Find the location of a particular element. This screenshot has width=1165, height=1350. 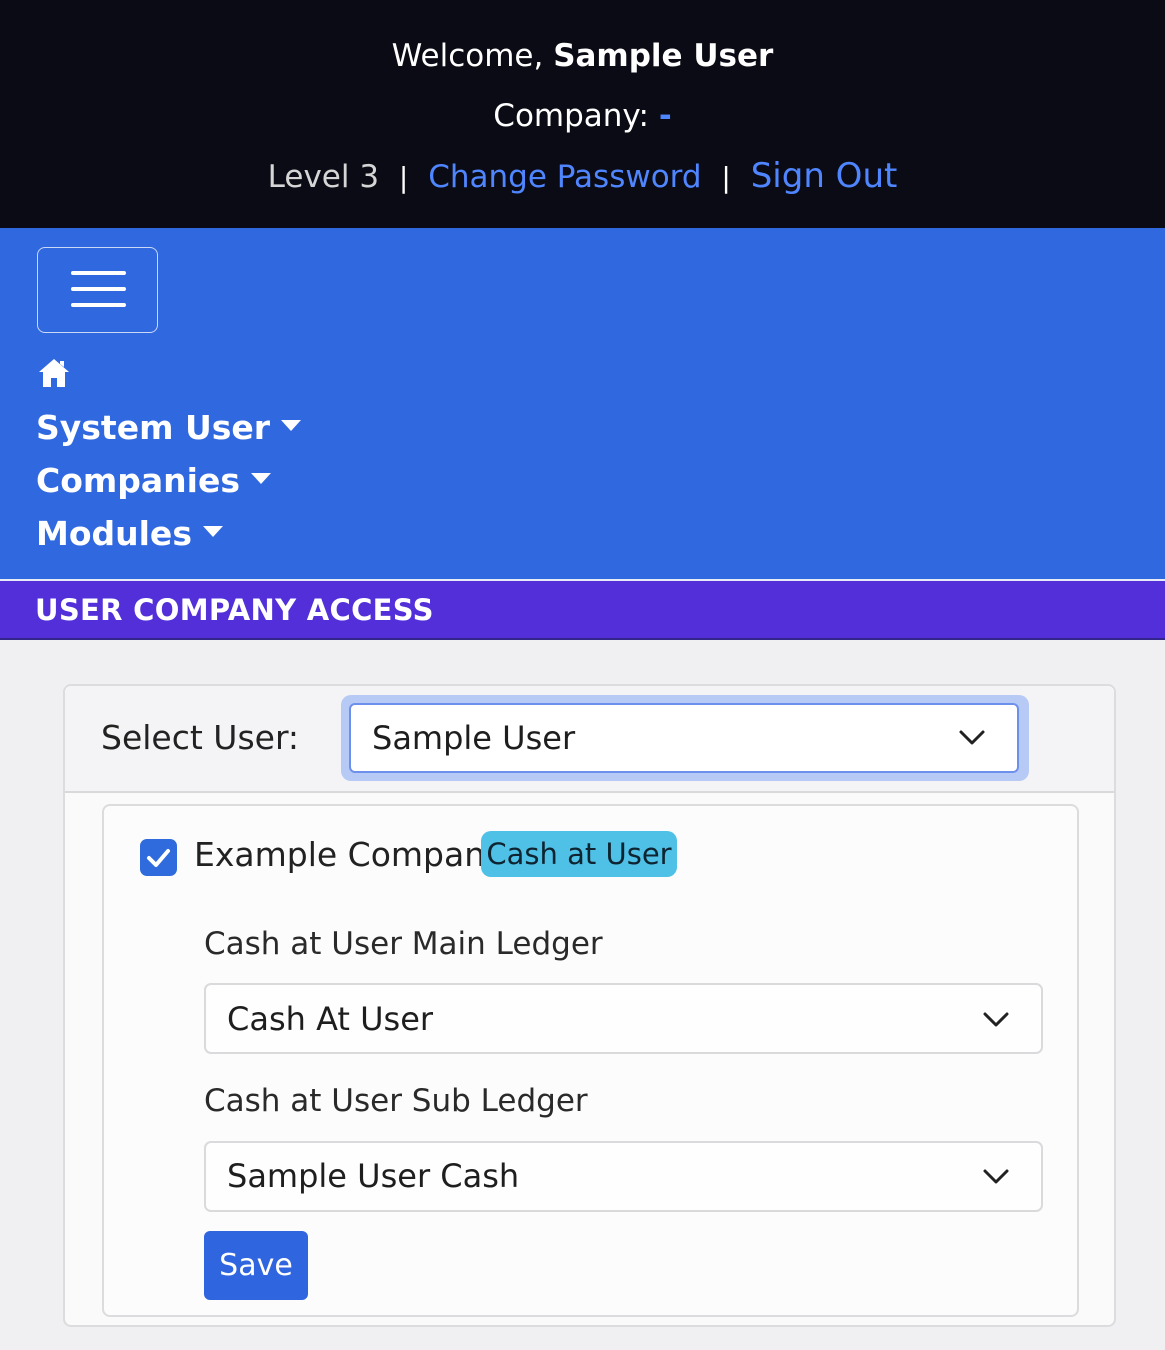

hamburger-menu-button is located at coordinates (97, 290).